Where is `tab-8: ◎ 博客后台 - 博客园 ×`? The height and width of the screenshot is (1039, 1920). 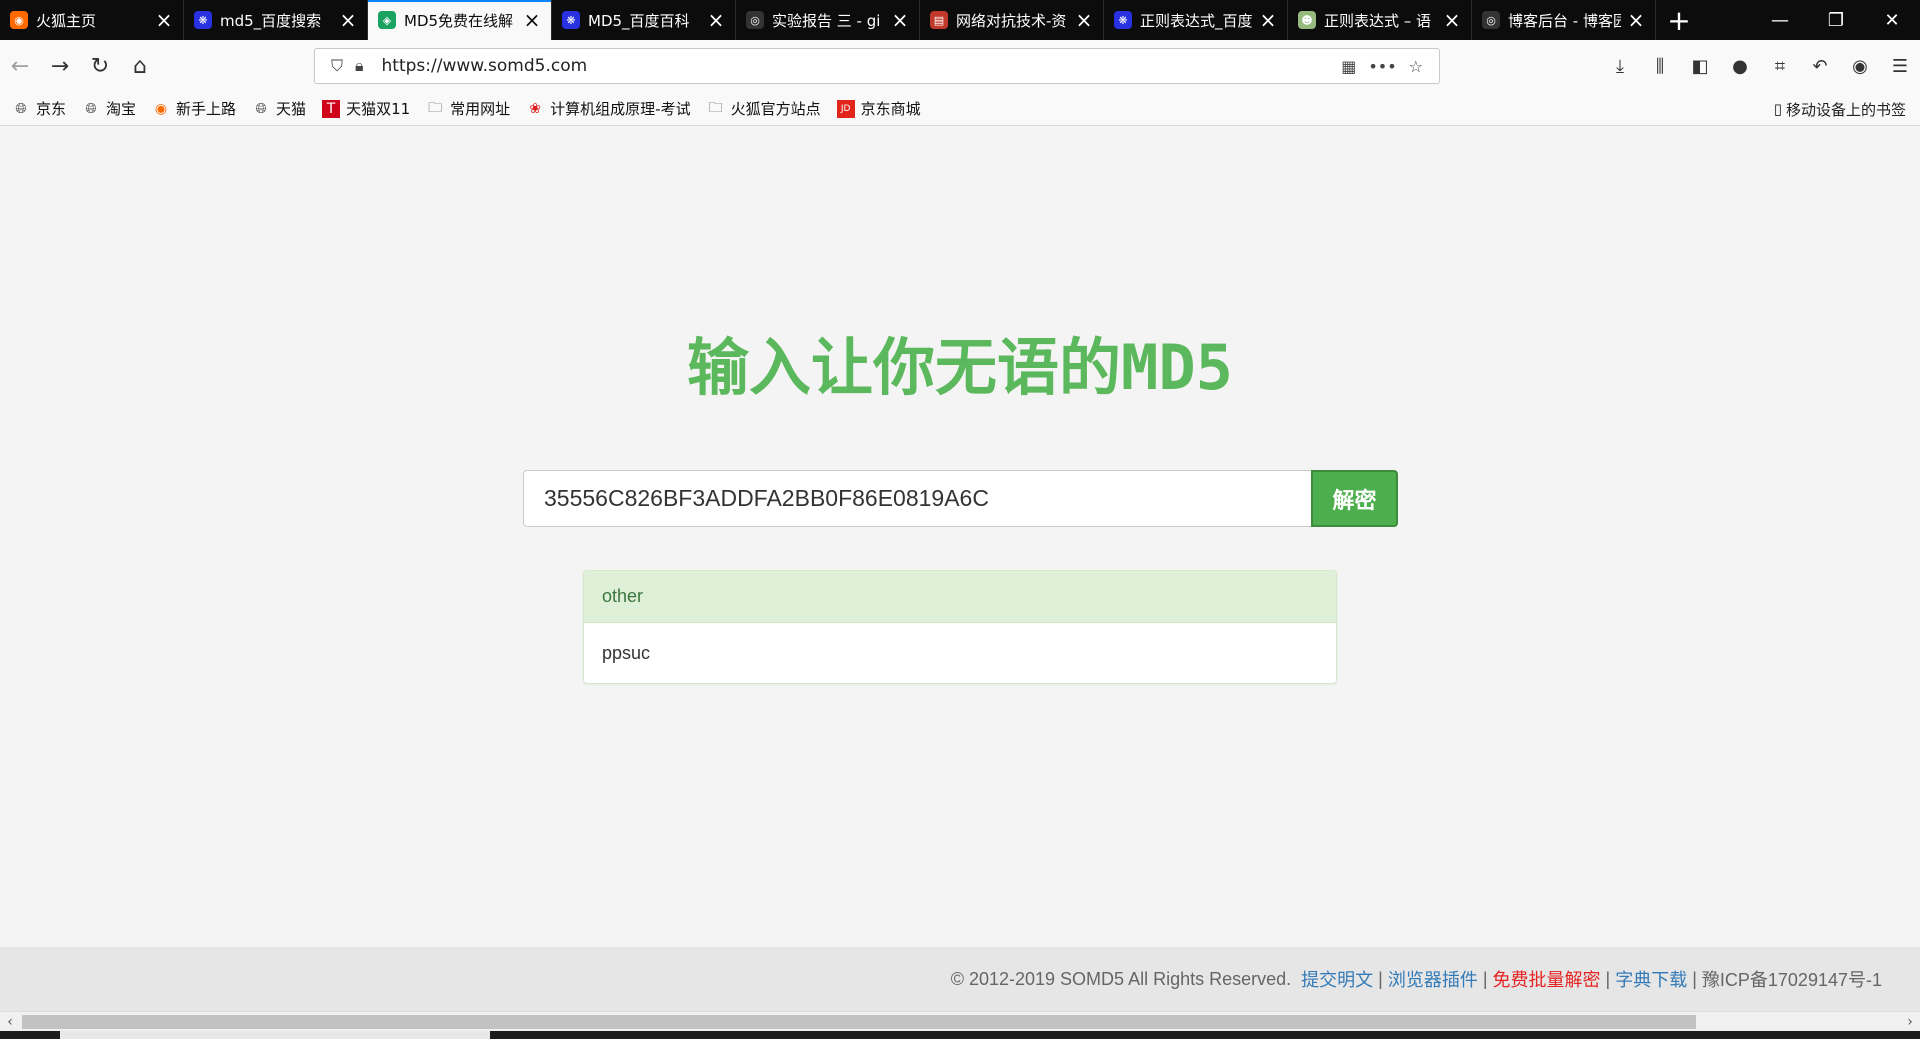
tab-8: ◎ 博客后台 - 博客园 × is located at coordinates (1564, 20).